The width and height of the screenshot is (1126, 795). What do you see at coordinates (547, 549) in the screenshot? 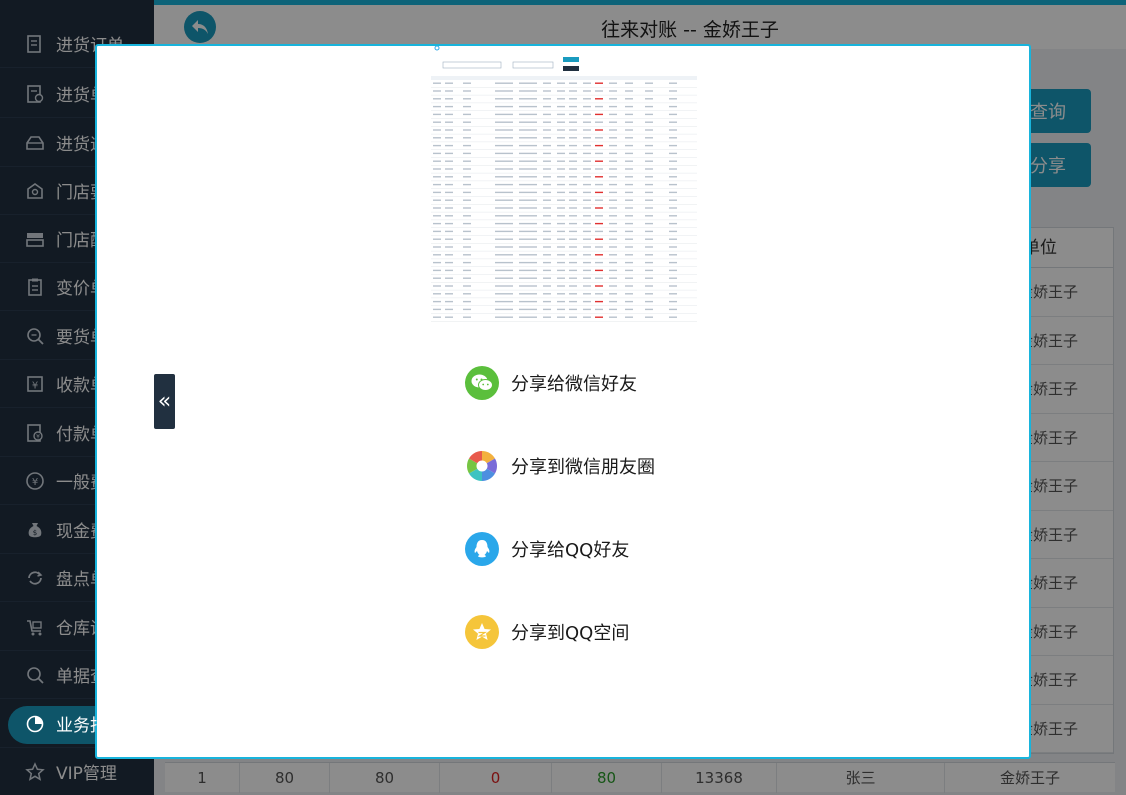
I see `share-qq-friend-button: 分享给QQ好友` at bounding box center [547, 549].